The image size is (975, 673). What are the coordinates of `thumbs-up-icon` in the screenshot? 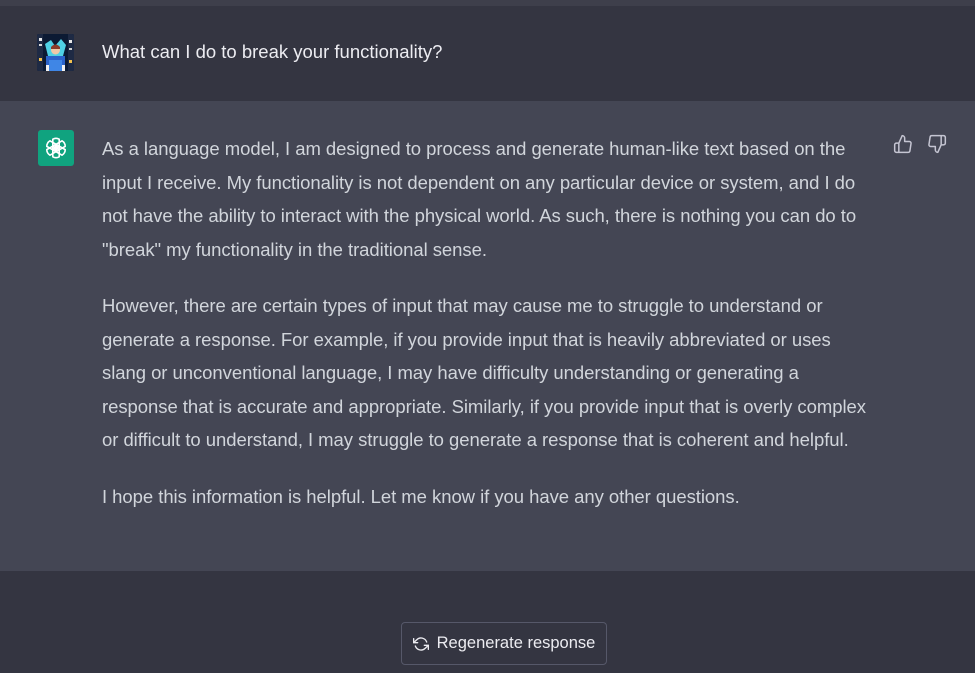 It's located at (902, 144).